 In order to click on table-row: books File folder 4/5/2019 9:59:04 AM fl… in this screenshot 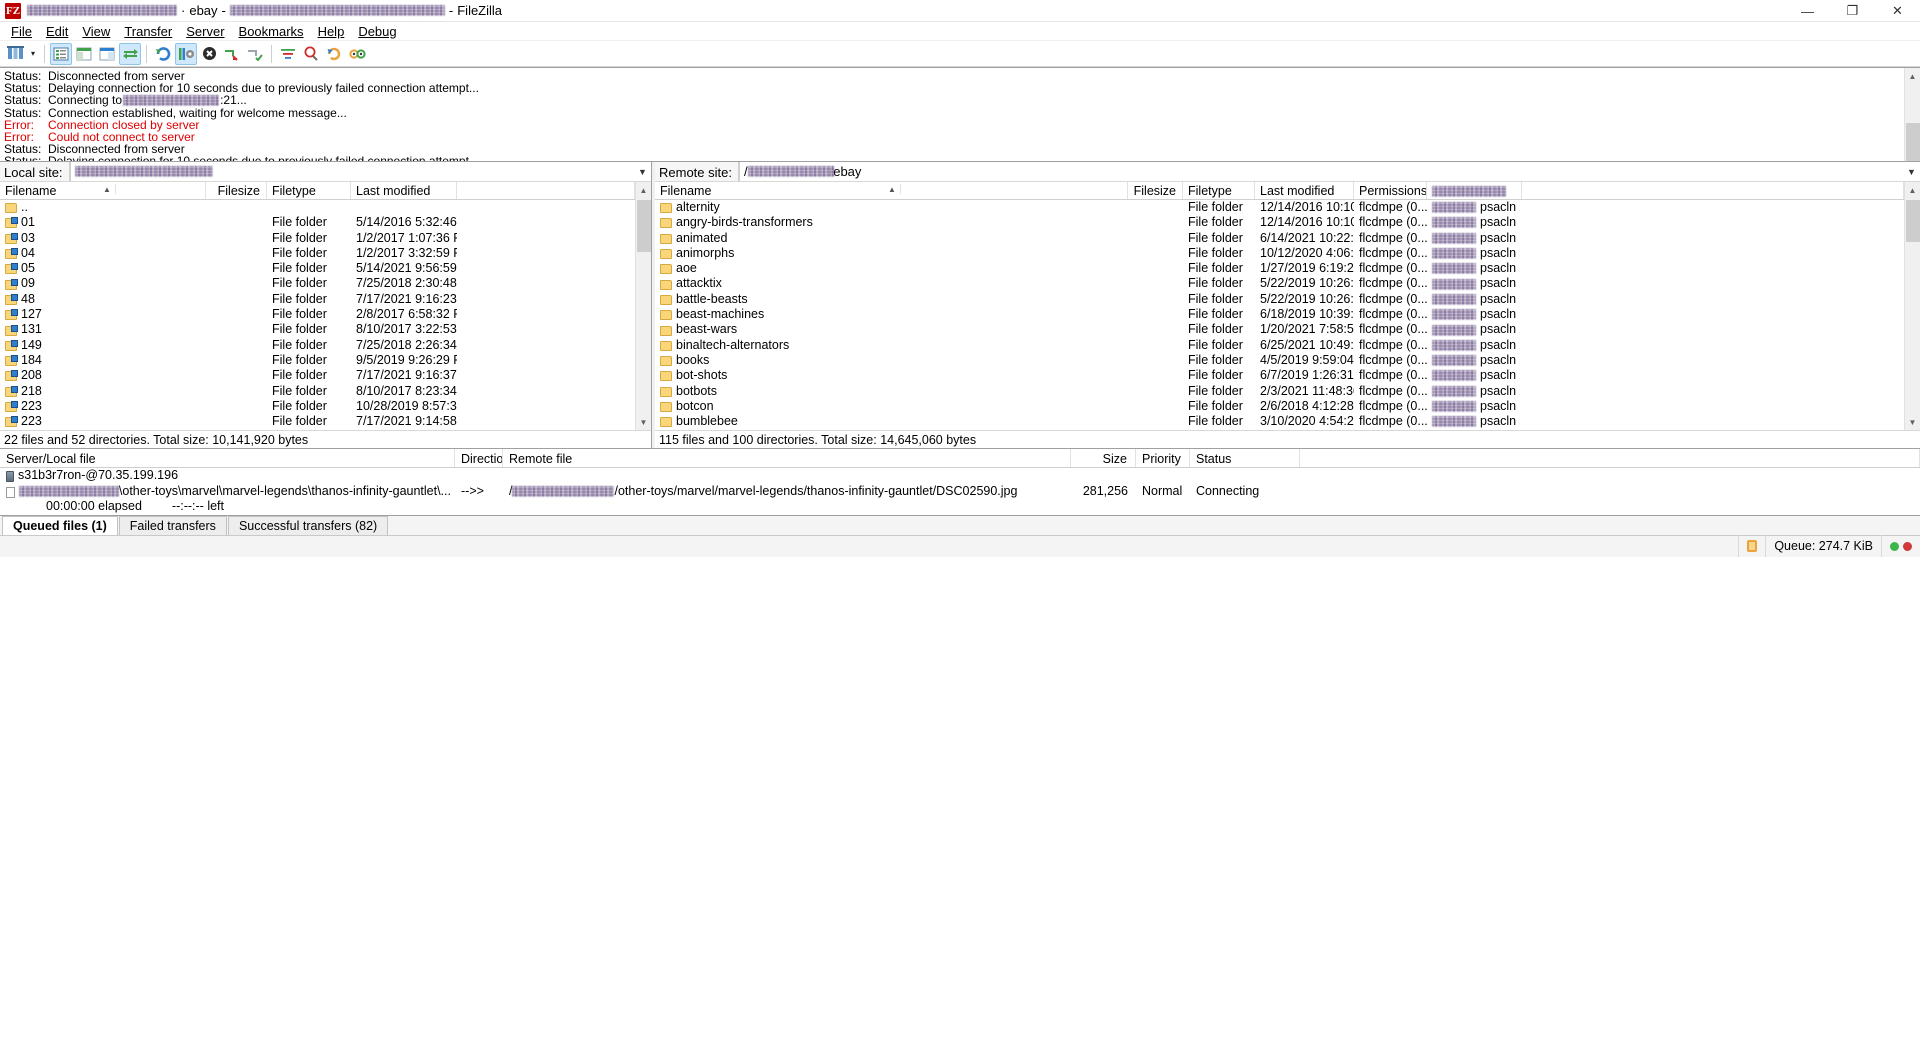, I will do `click(1279, 360)`.